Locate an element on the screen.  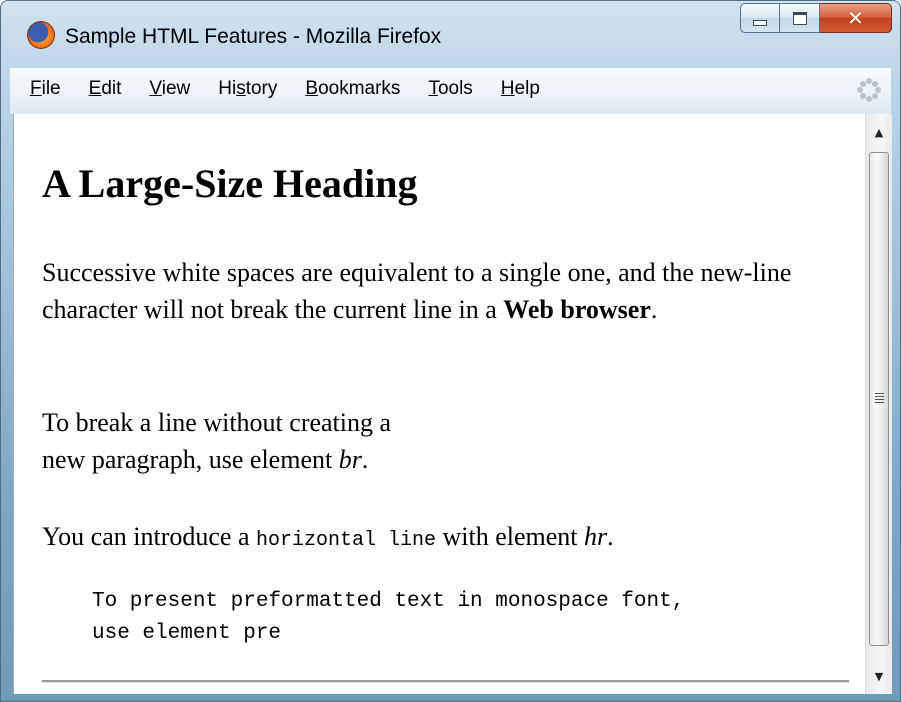
scroll-down-arrow-icon: ▼ is located at coordinates (879, 676).